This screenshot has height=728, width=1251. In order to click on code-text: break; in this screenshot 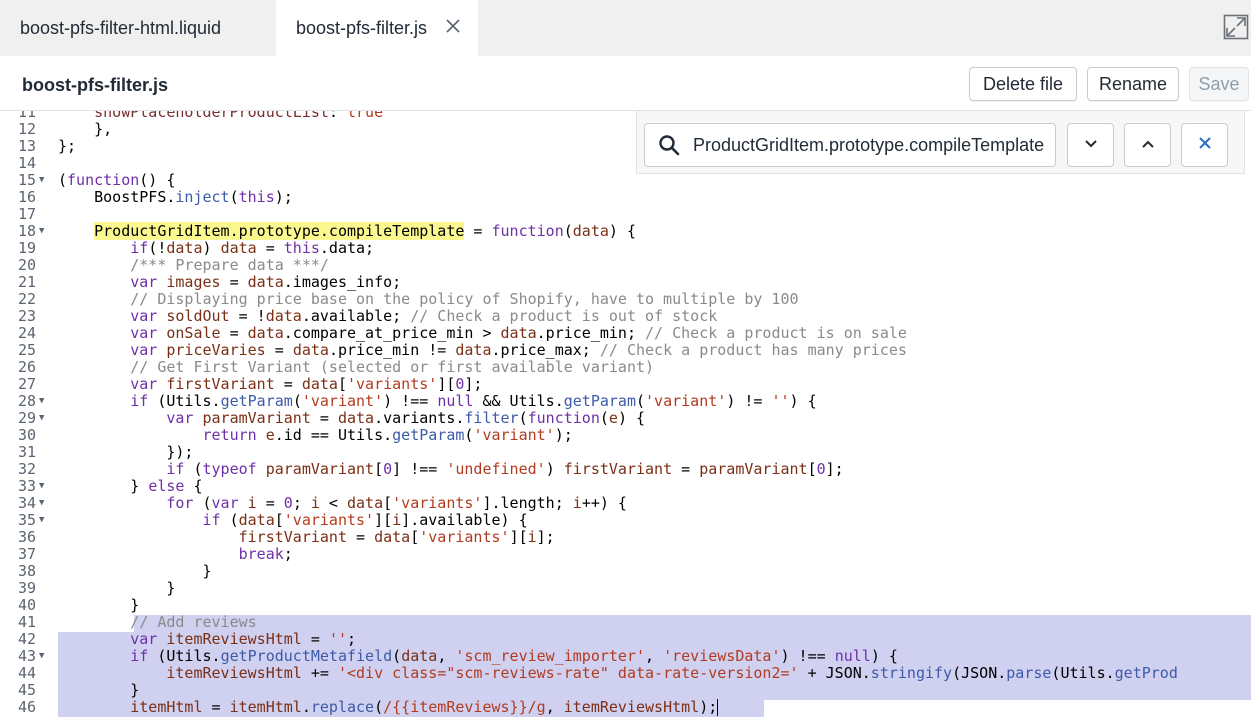, I will do `click(265, 554)`.